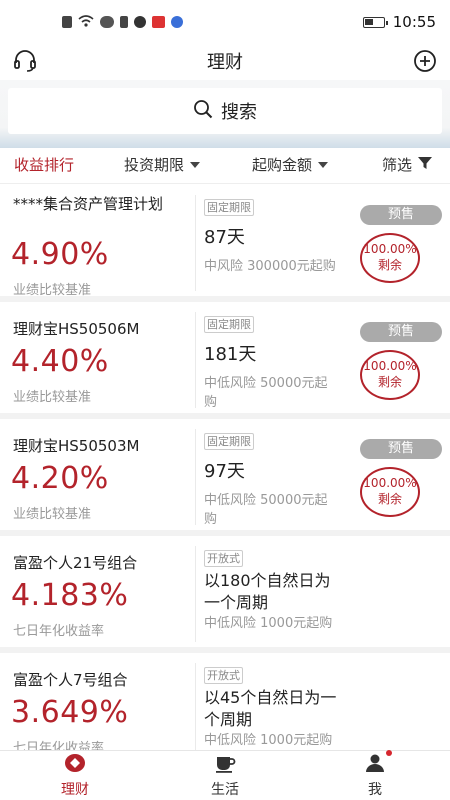 The image size is (450, 800). Describe the element at coordinates (230, 354) in the screenshot. I see `product-term: 181天` at that location.